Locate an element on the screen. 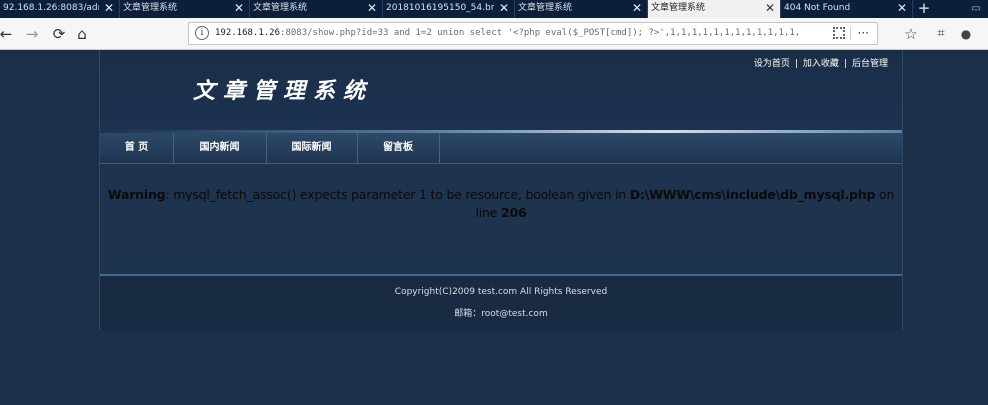  qr-code-icon is located at coordinates (839, 33).